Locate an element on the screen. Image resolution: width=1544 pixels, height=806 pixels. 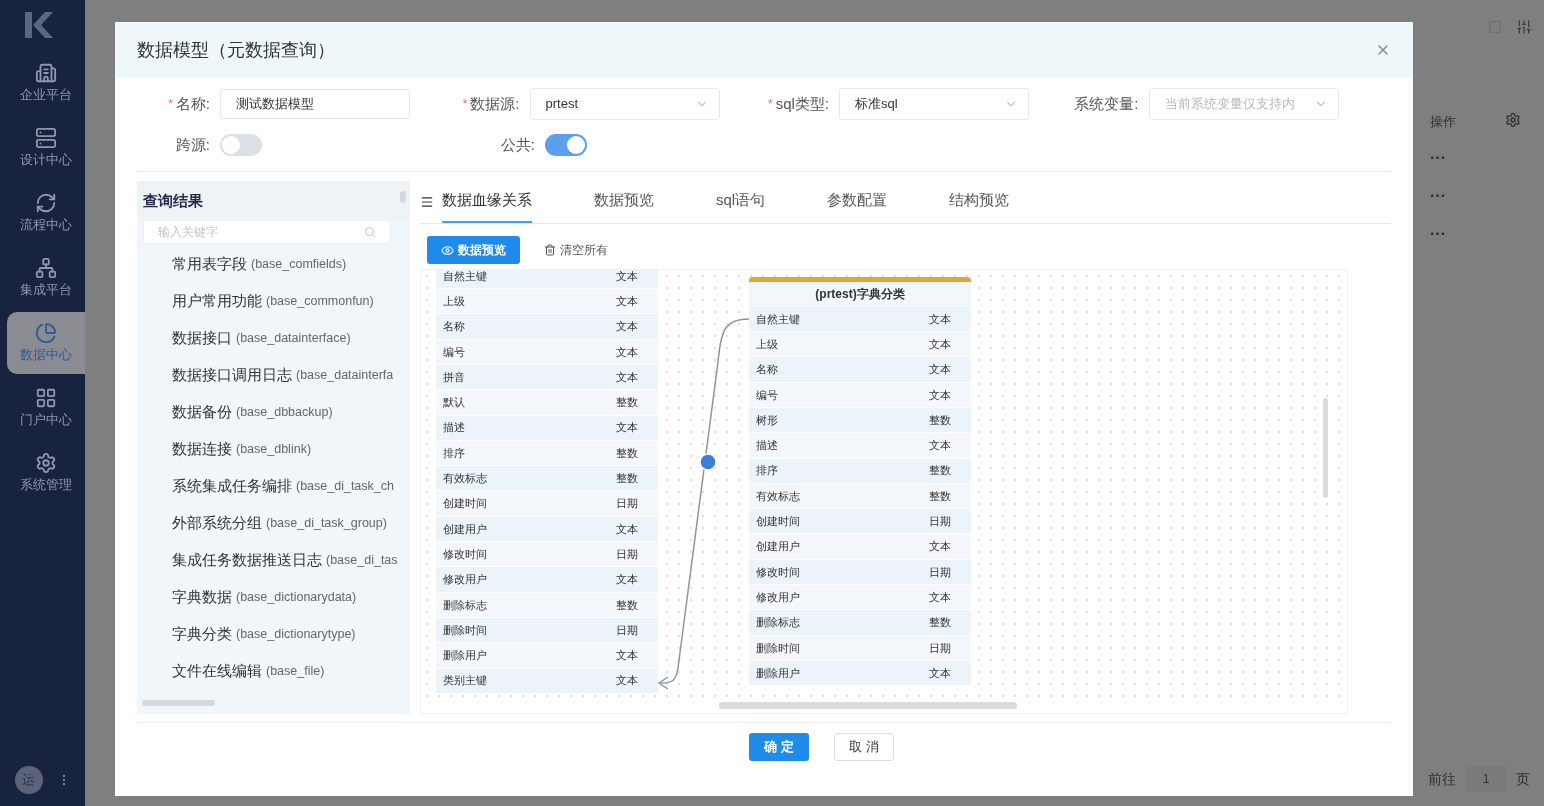
tab: 结构预览 is located at coordinates (979, 201).